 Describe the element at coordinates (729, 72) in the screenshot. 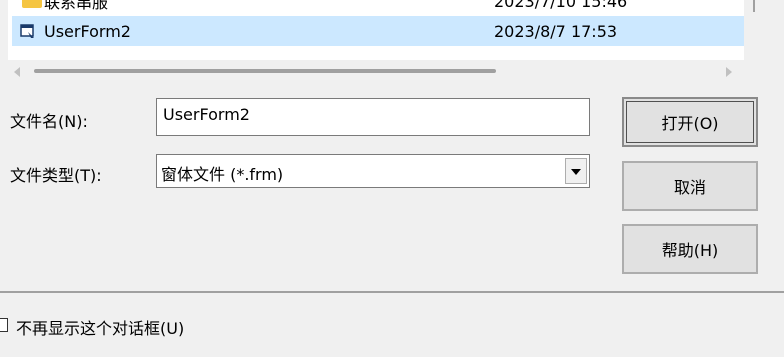

I see `scroll-right-arrow-icon` at that location.